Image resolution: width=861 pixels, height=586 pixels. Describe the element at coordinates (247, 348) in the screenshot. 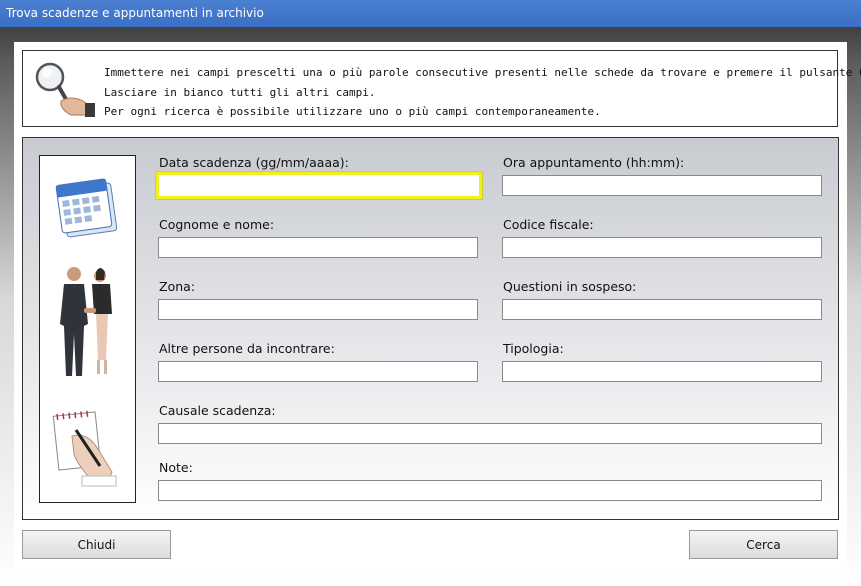

I see `altre-persone-label: Altre persone da incontrare:` at that location.